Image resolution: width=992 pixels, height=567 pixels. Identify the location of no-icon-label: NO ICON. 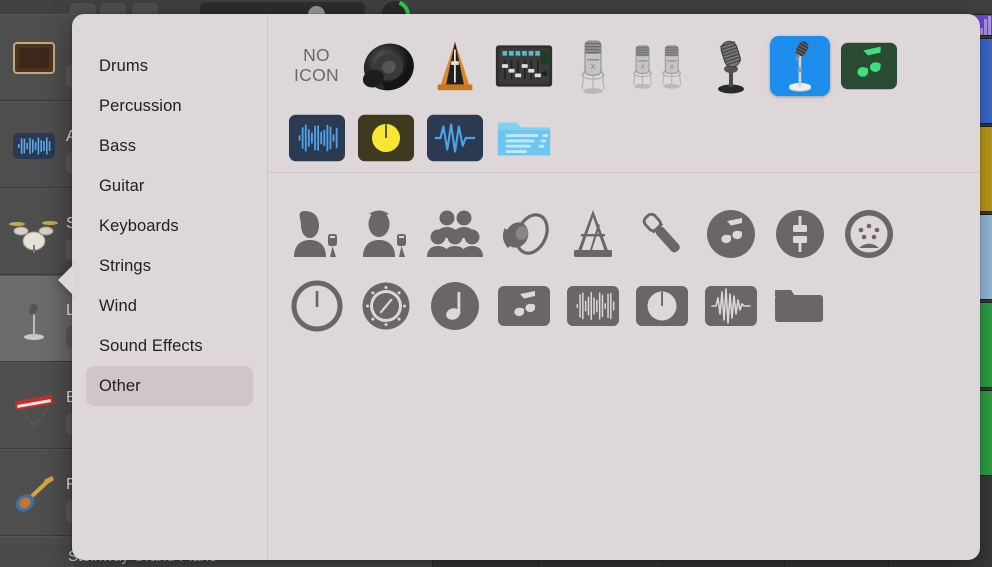
(316, 65).